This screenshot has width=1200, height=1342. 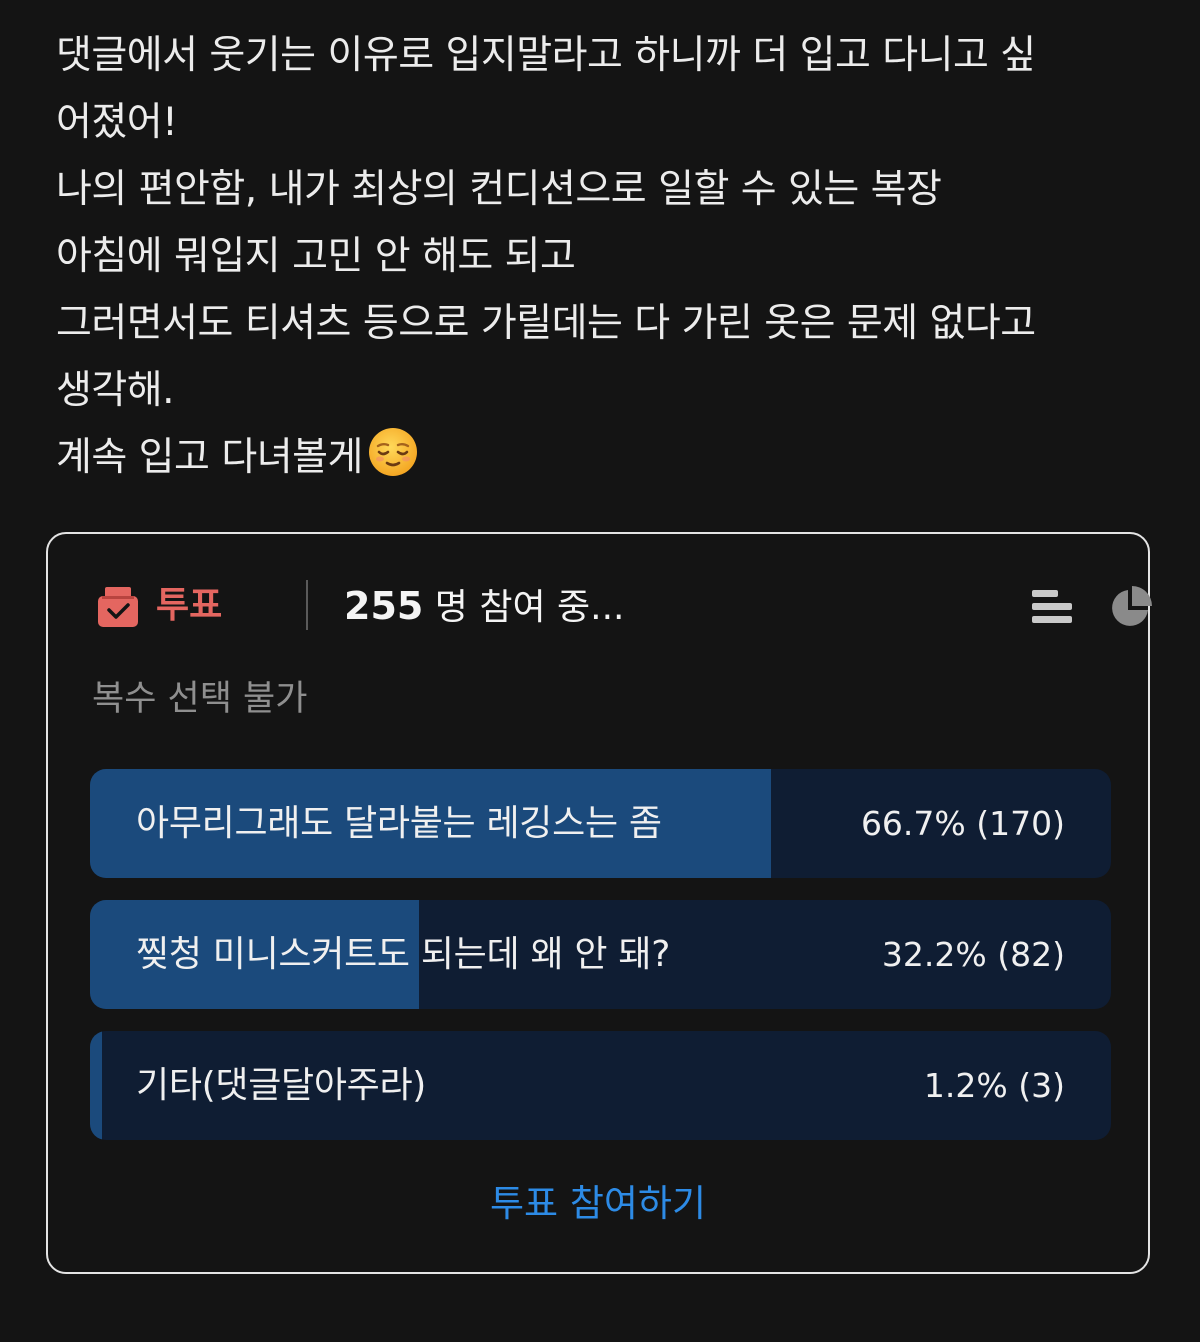 What do you see at coordinates (600, 1085) in the screenshot?
I see `poll-option-3: 기타(댓글달아주라) 1.2% (3)` at bounding box center [600, 1085].